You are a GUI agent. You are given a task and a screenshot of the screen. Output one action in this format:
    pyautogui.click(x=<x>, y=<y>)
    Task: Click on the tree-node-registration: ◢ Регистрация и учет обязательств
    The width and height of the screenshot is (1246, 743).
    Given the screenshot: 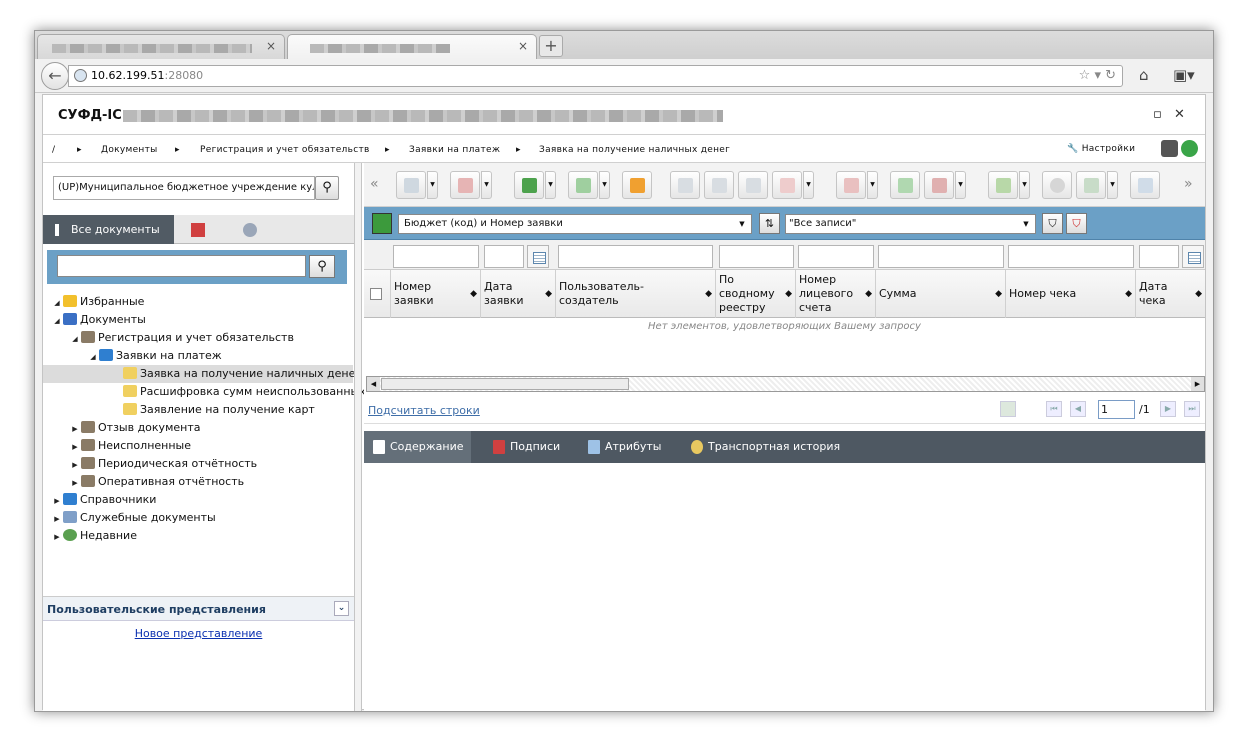 What is the action you would take?
    pyautogui.click(x=181, y=338)
    